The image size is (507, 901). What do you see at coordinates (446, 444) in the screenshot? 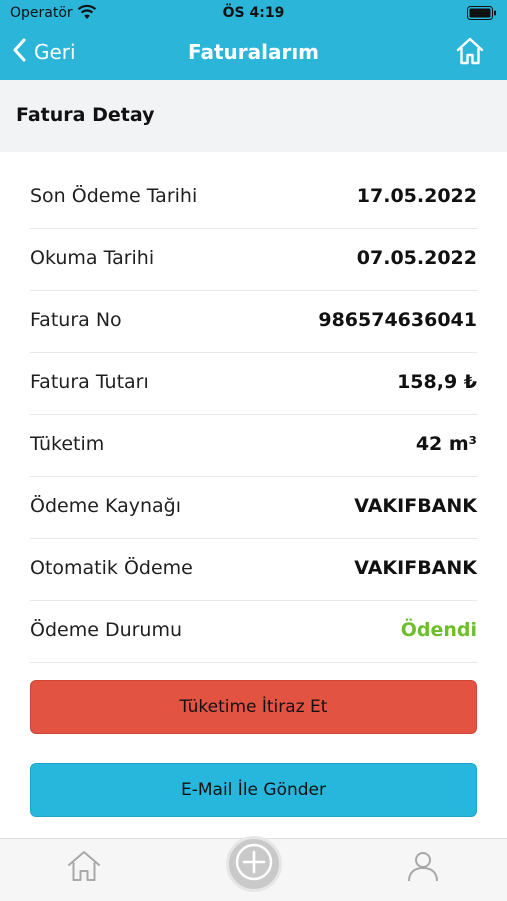
I see `detail-value: 42 m³` at bounding box center [446, 444].